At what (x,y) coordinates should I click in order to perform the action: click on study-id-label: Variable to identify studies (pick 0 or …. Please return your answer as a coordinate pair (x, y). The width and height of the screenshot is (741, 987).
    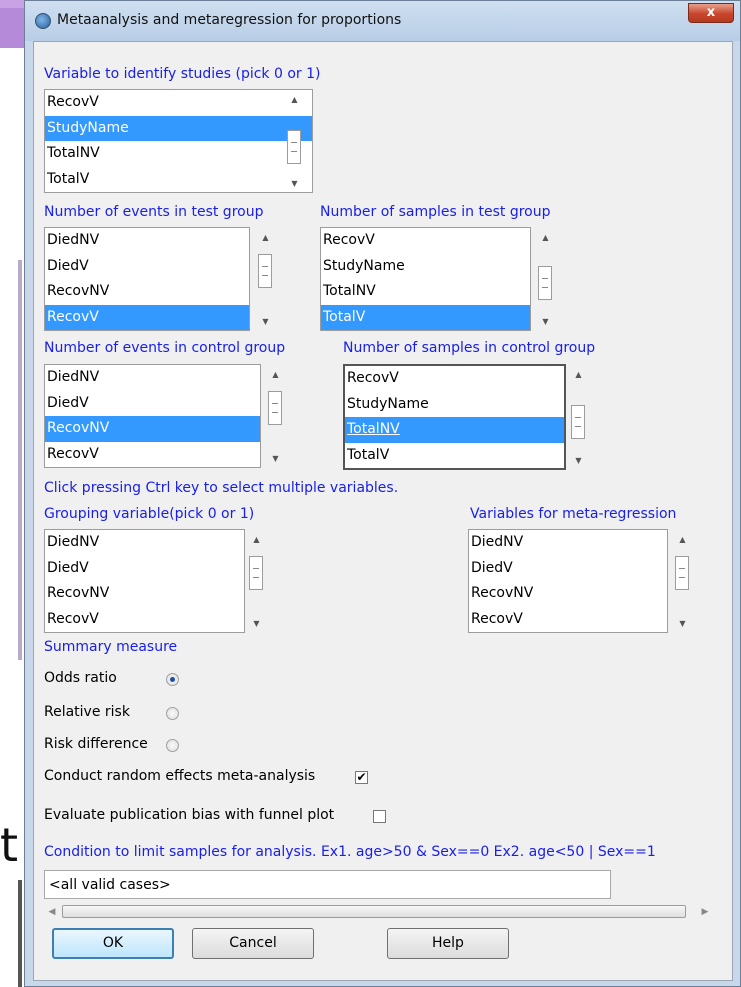
    Looking at the image, I should click on (182, 74).